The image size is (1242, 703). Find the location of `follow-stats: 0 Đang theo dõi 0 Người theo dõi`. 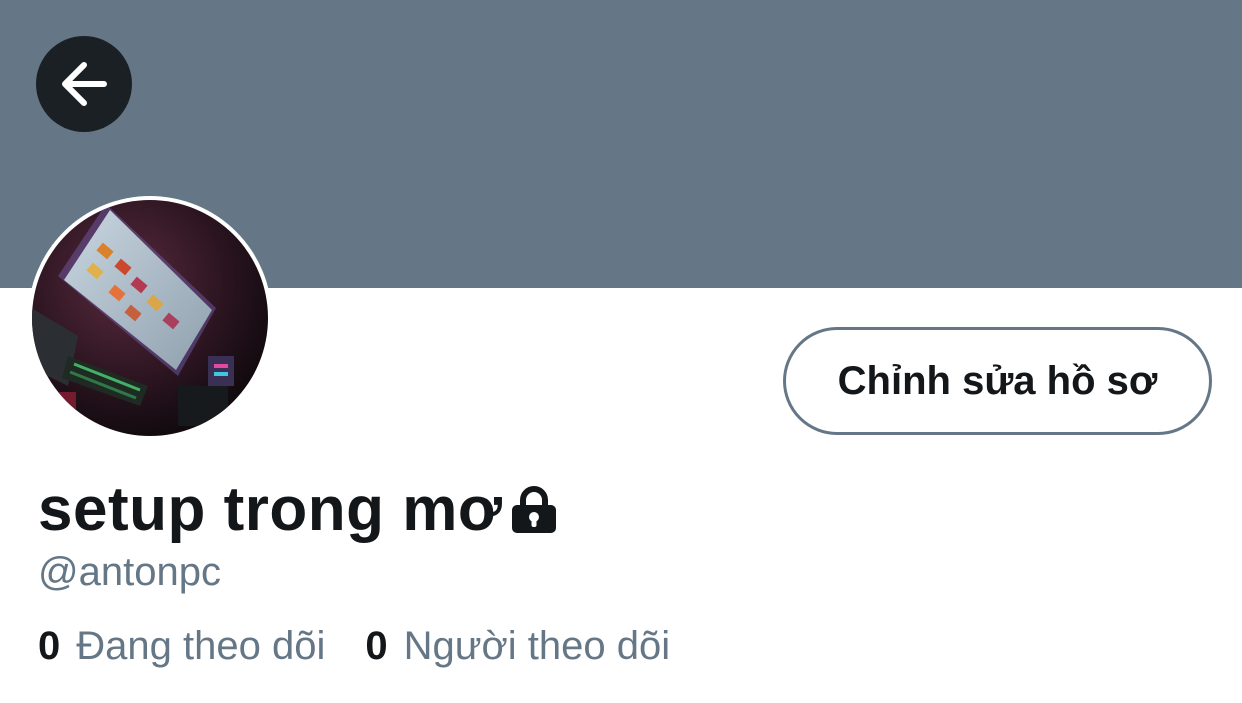

follow-stats: 0 Đang theo dõi 0 Người theo dõi is located at coordinates (354, 646).